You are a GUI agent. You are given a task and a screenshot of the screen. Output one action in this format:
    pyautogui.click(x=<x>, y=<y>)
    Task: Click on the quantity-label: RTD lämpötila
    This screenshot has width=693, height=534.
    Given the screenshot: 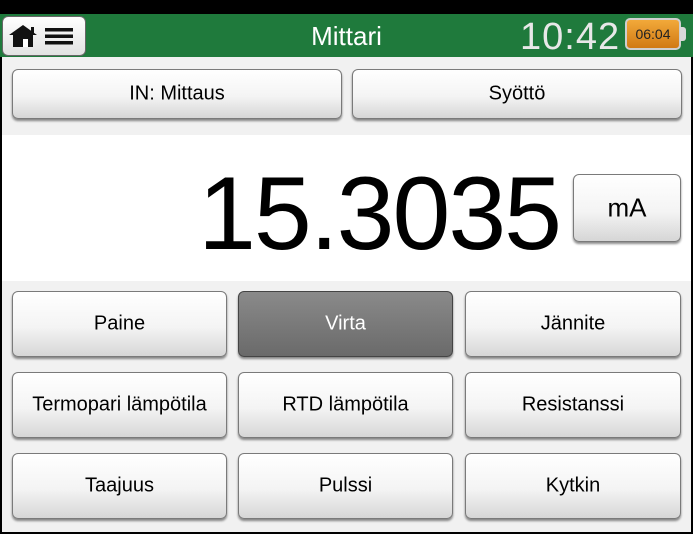 What is the action you would take?
    pyautogui.click(x=345, y=404)
    